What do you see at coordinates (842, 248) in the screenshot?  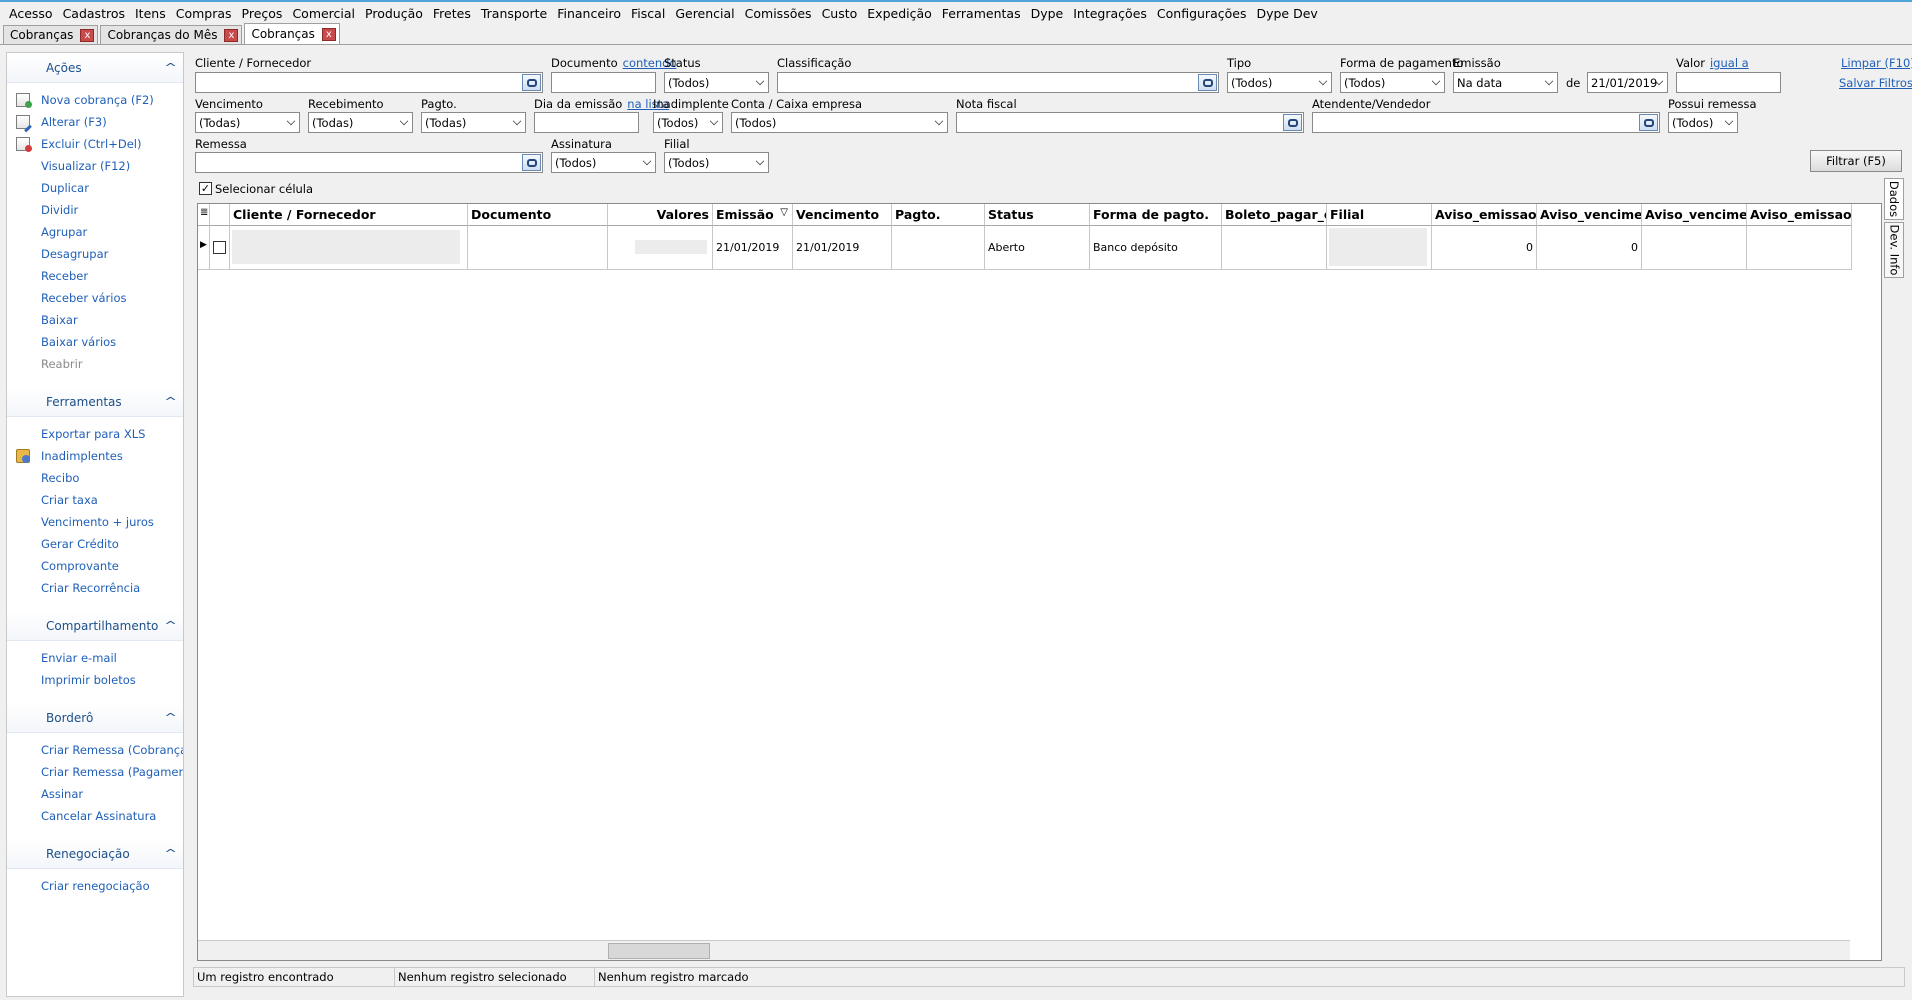 I see `cell-vencimento: 21/01/2019` at bounding box center [842, 248].